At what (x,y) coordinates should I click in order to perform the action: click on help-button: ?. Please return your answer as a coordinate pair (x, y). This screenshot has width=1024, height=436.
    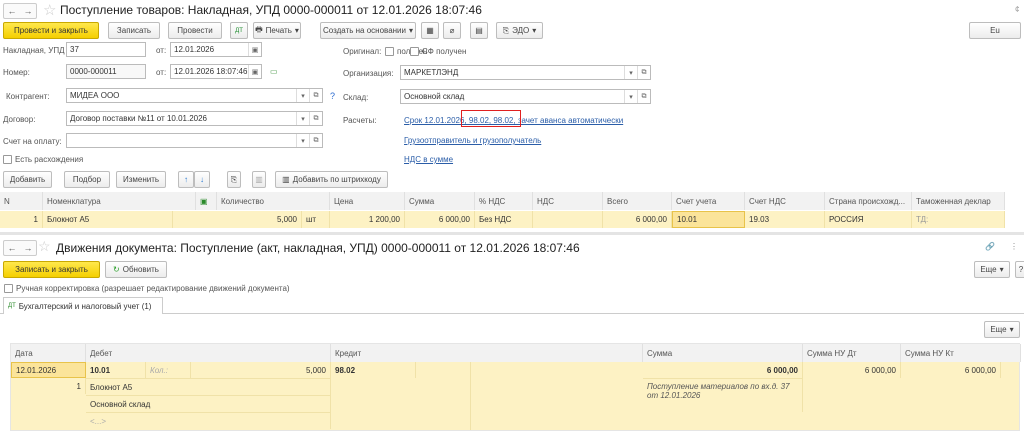
    Looking at the image, I should click on (1019, 269).